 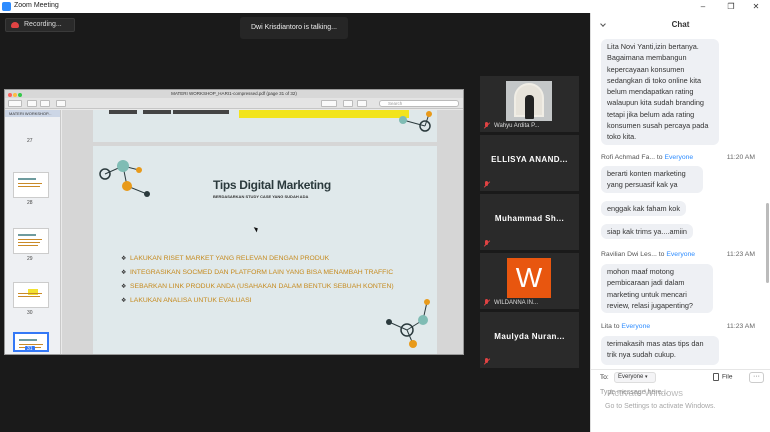 I want to click on minimize-button: –, so click(x=703, y=6).